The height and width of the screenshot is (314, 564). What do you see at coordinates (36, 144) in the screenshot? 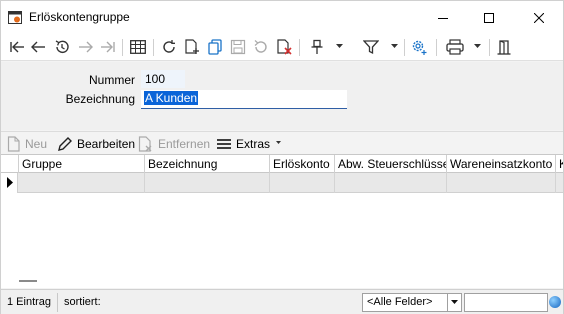
I see `neu-label: Neu` at bounding box center [36, 144].